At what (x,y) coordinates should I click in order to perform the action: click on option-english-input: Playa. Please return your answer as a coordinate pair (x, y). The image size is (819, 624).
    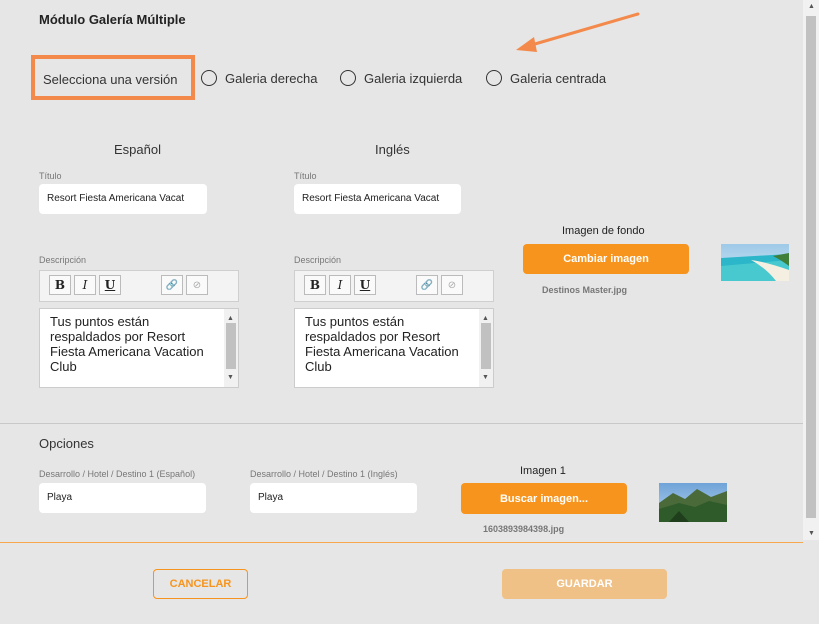
    Looking at the image, I should click on (333, 498).